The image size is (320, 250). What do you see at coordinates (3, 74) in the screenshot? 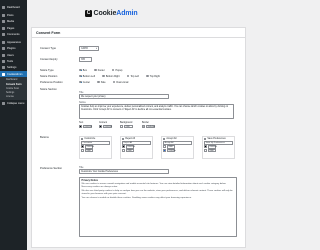
I see `cookie-icon` at bounding box center [3, 74].